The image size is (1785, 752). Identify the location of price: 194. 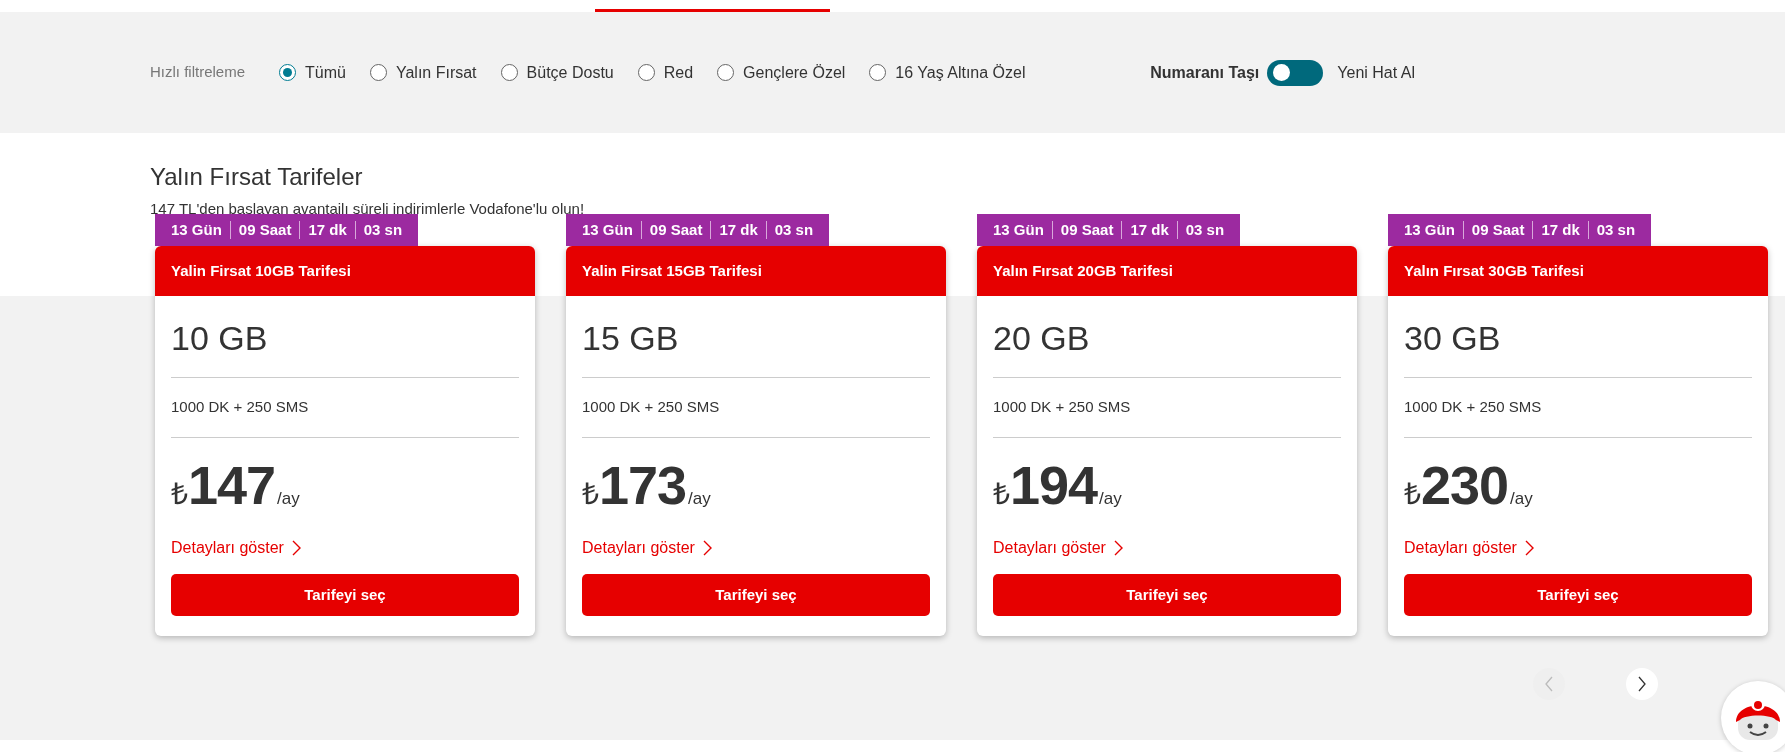
(1054, 485).